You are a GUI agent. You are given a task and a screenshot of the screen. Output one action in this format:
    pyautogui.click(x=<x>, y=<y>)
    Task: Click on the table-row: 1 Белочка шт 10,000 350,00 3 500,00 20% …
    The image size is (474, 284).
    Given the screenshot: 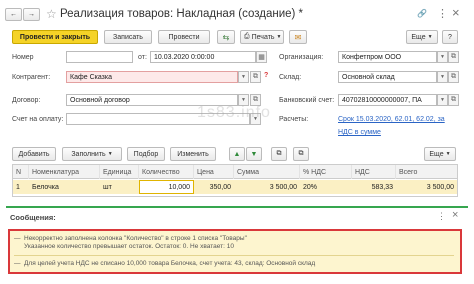 What is the action you would take?
    pyautogui.click(x=235, y=187)
    